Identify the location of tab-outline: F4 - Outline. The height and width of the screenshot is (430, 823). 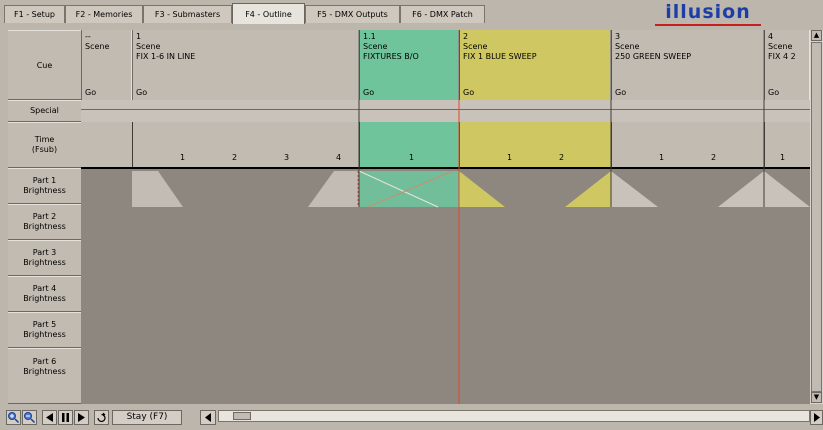
(268, 13).